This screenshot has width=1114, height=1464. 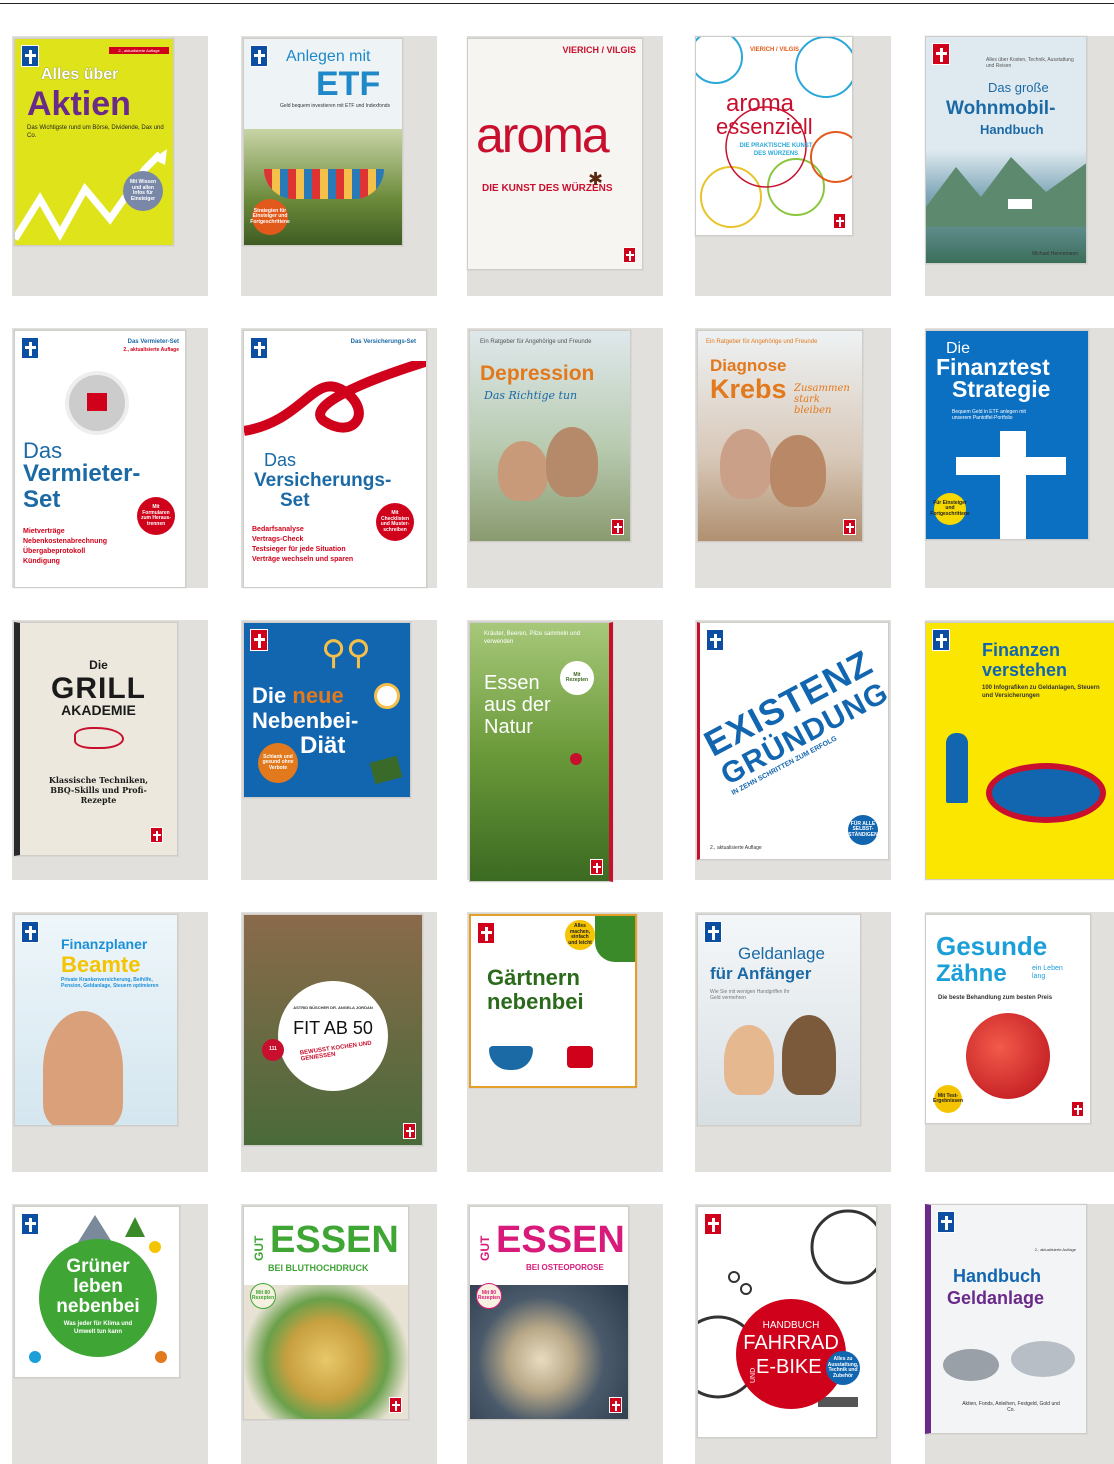 I want to click on clock-icon, so click(x=387, y=696).